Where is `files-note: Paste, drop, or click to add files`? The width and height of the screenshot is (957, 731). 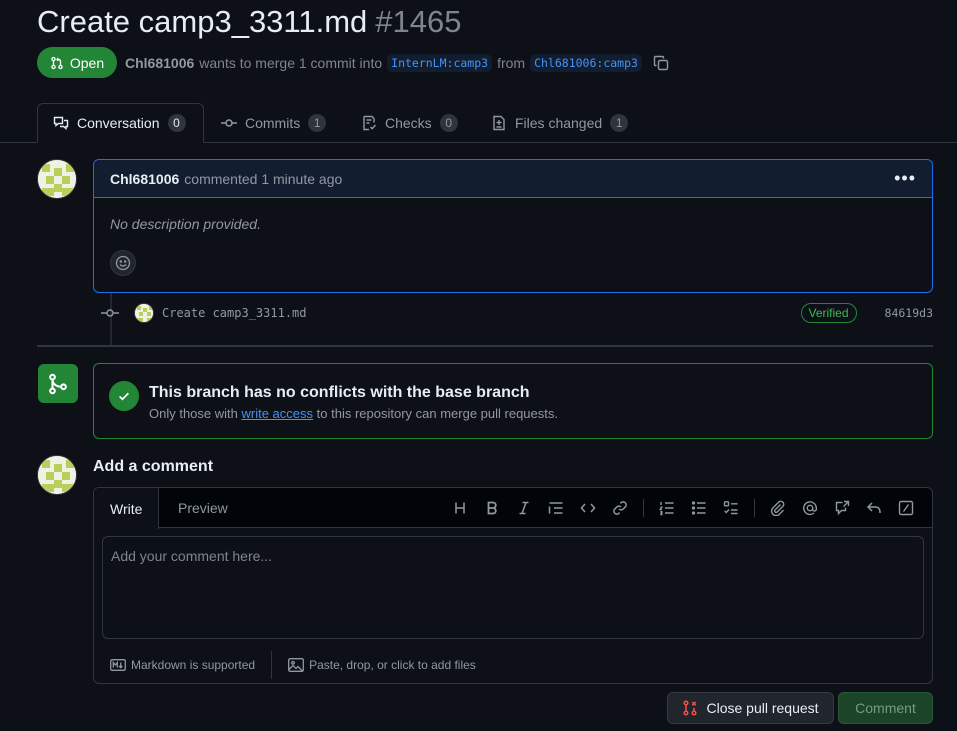
files-note: Paste, drop, or click to add files is located at coordinates (392, 665).